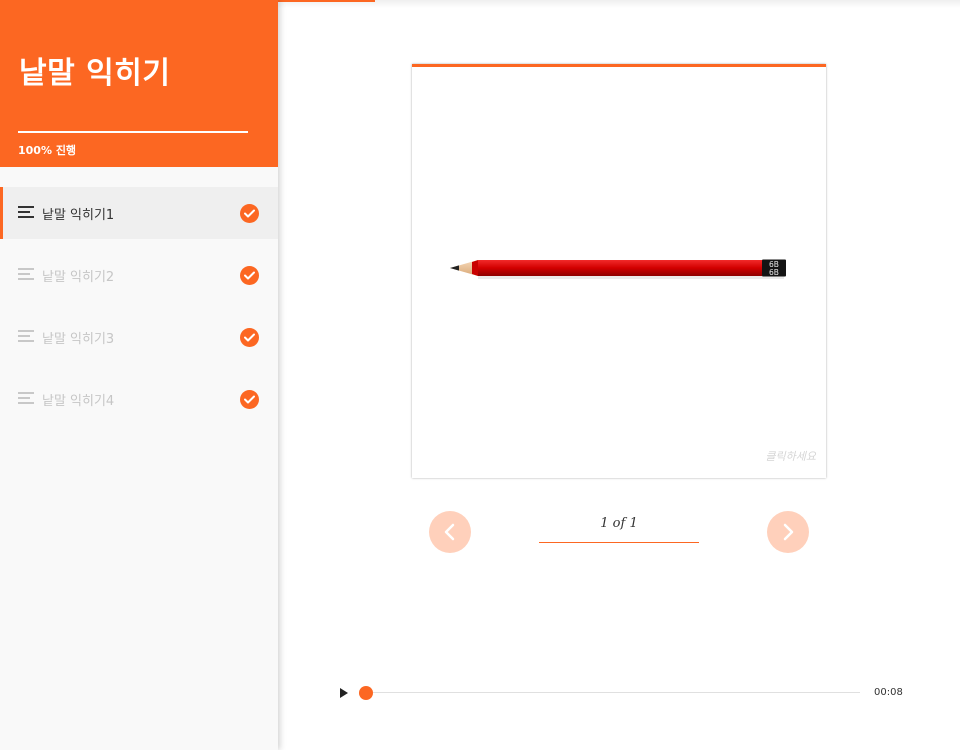  Describe the element at coordinates (888, 692) in the screenshot. I see `audio-time: 00:08` at that location.